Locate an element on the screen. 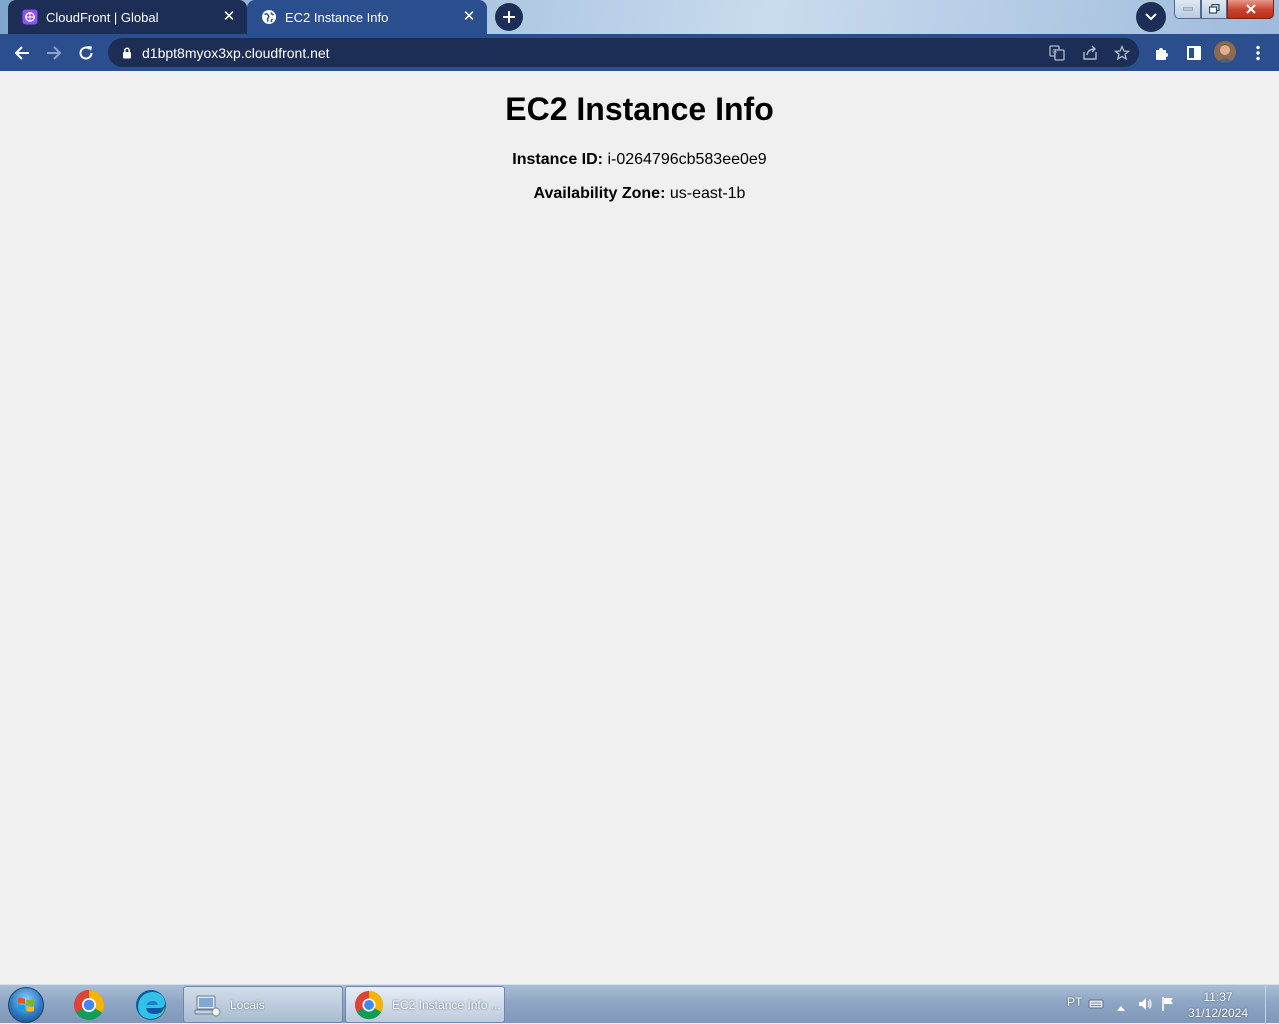 The width and height of the screenshot is (1279, 1024). translate-icon: G is located at coordinates (1057, 53).